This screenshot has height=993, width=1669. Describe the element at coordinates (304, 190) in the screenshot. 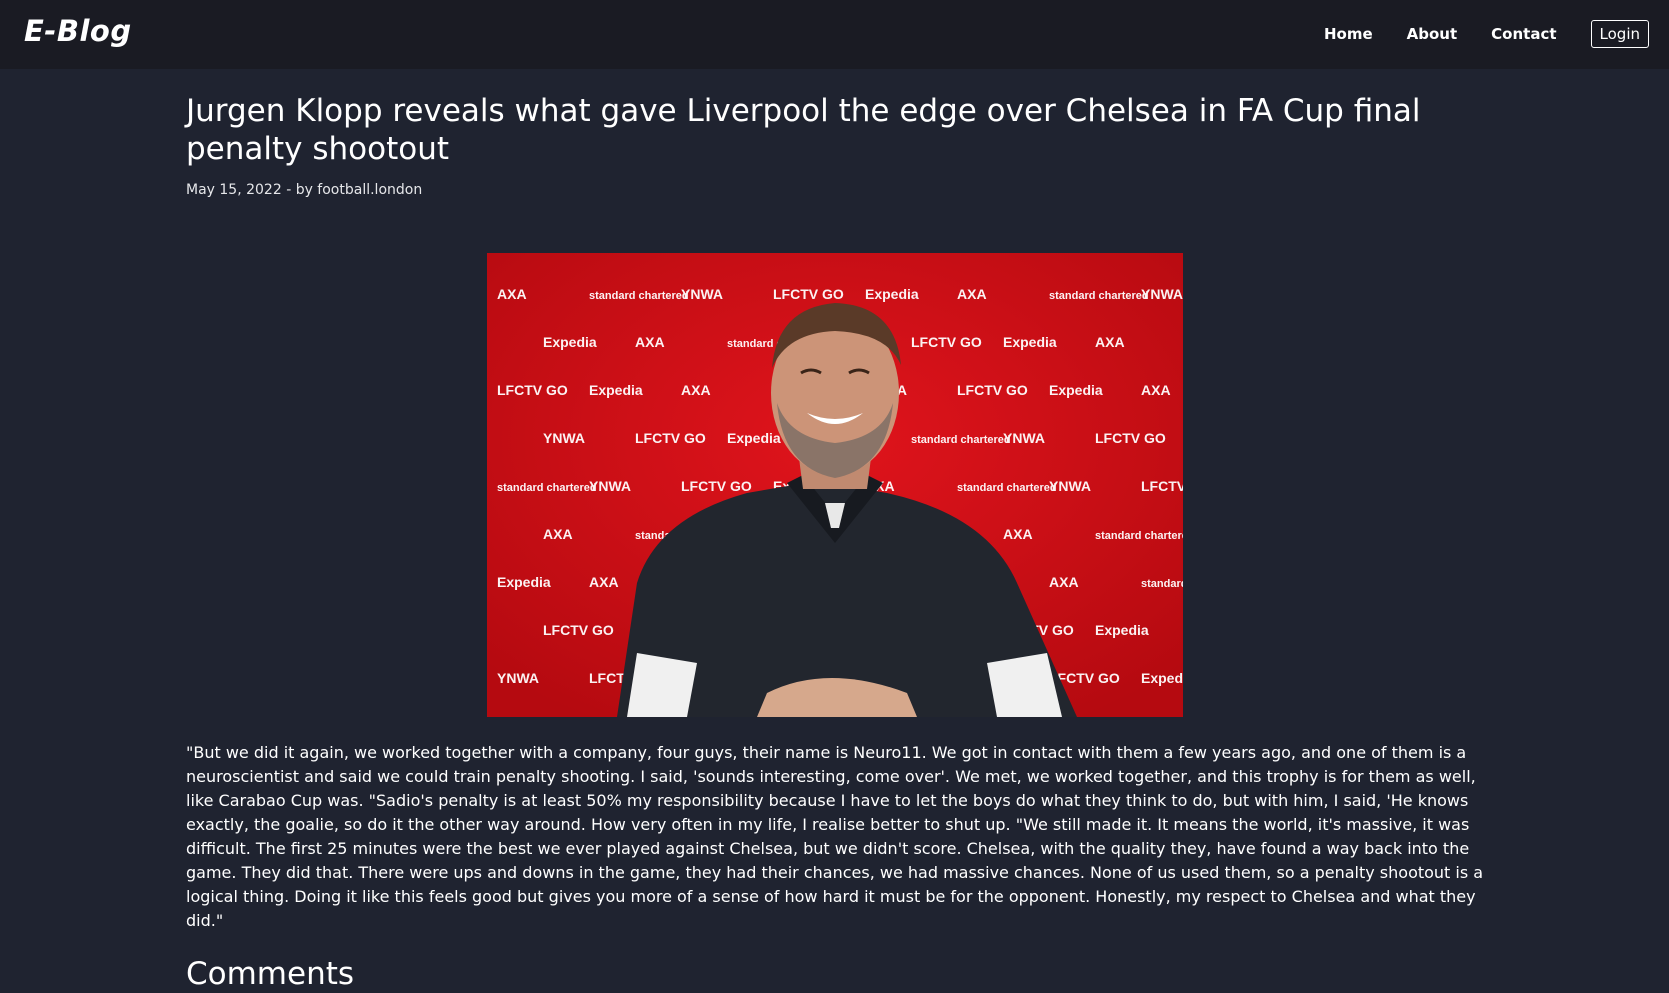

I see `article-meta: May 15, 2022 - by football.london` at that location.